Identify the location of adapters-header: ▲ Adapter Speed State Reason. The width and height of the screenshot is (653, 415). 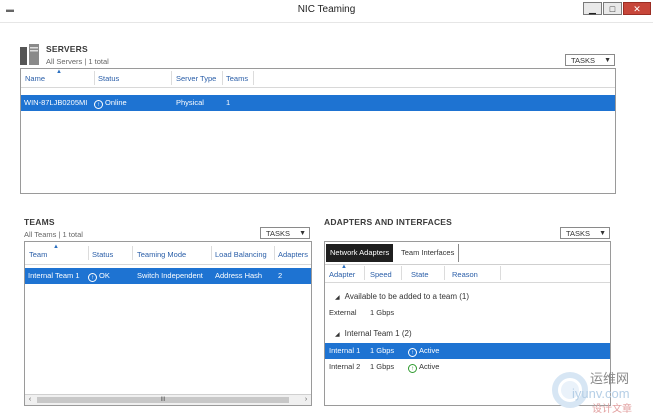
(467, 273).